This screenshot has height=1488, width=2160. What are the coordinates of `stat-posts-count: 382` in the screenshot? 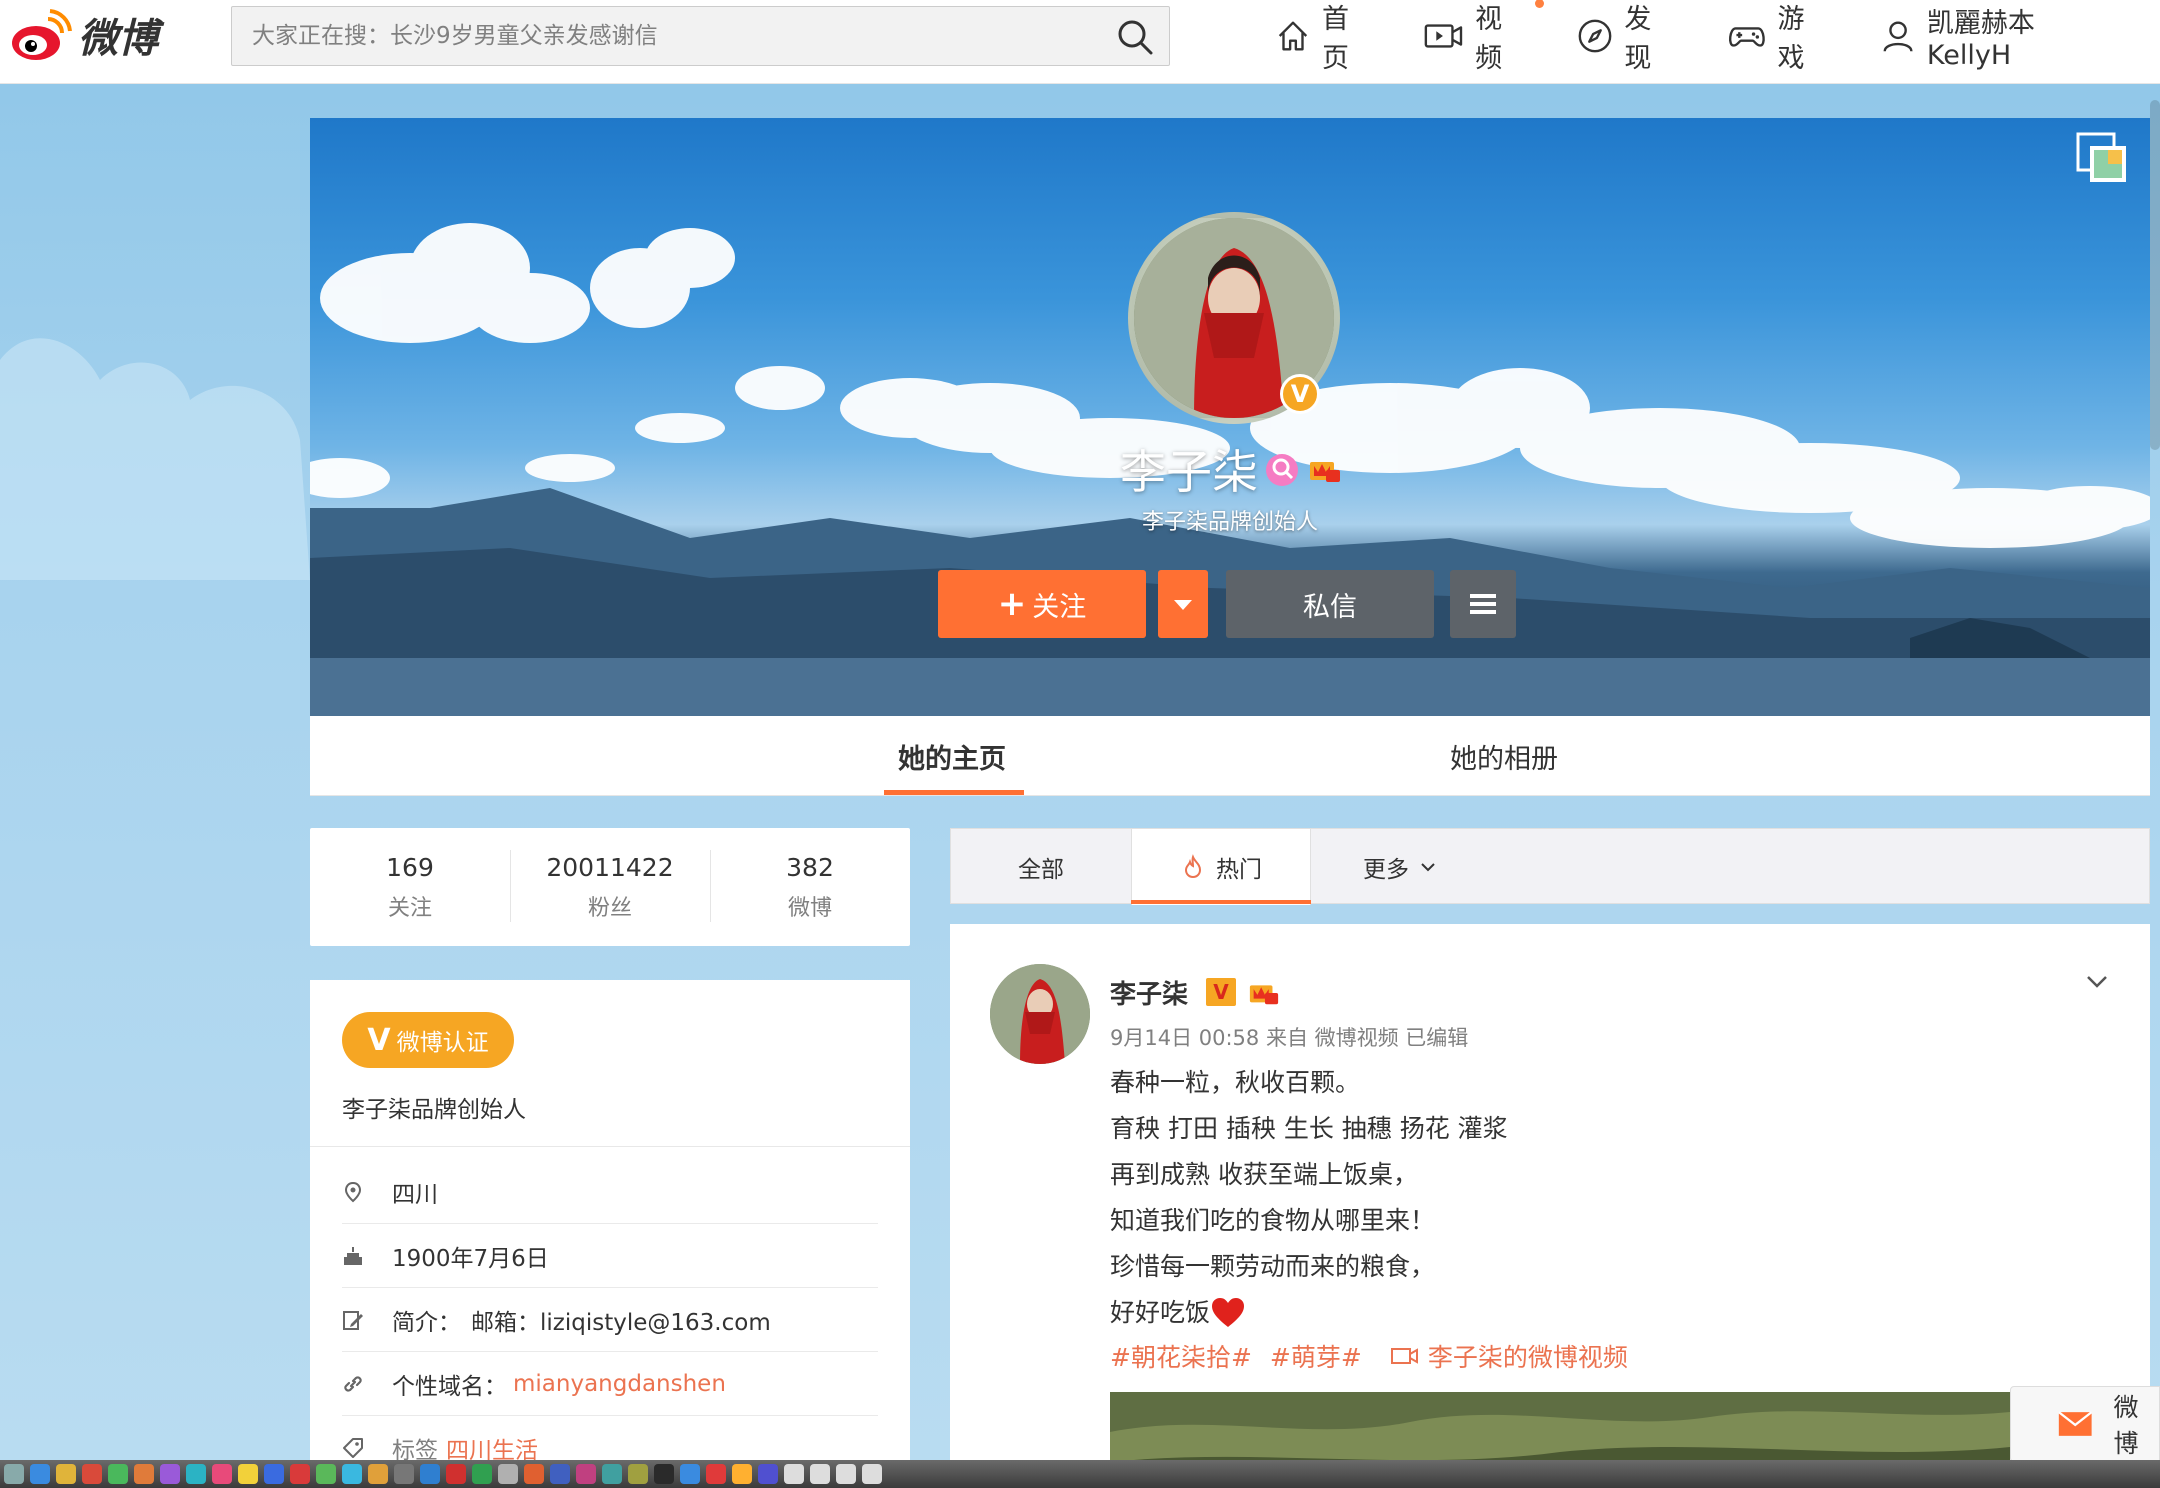 It's located at (810, 867).